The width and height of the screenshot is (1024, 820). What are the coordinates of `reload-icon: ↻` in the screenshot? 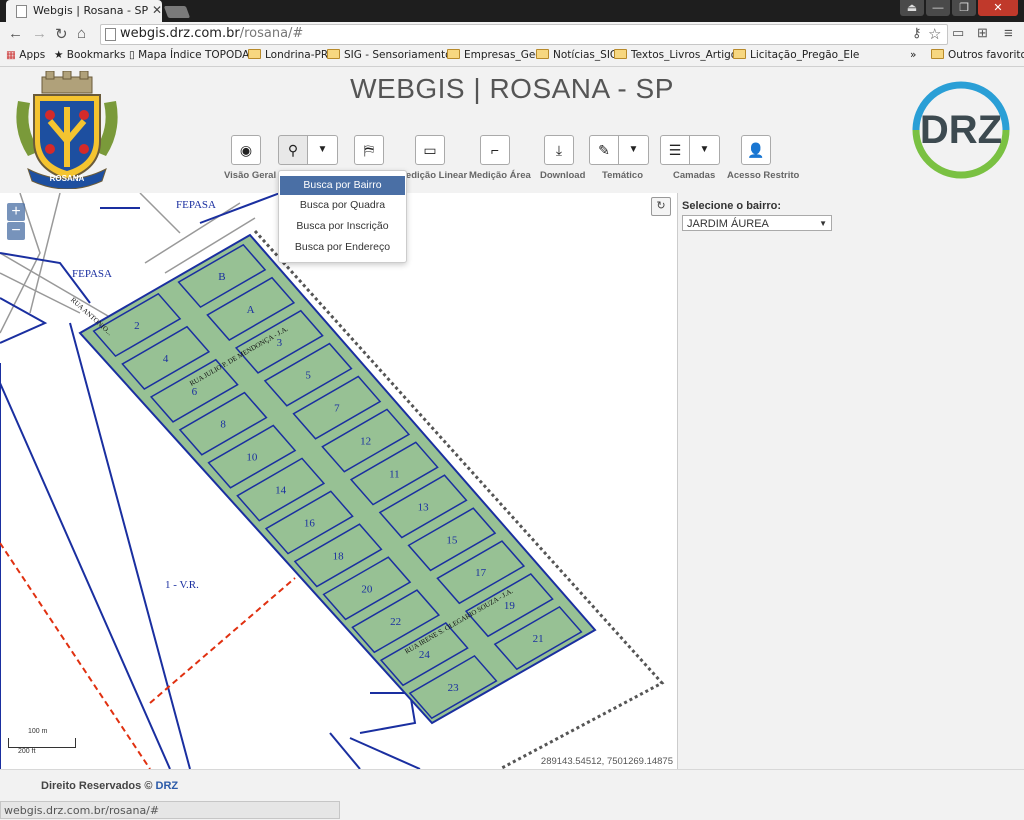 It's located at (61, 34).